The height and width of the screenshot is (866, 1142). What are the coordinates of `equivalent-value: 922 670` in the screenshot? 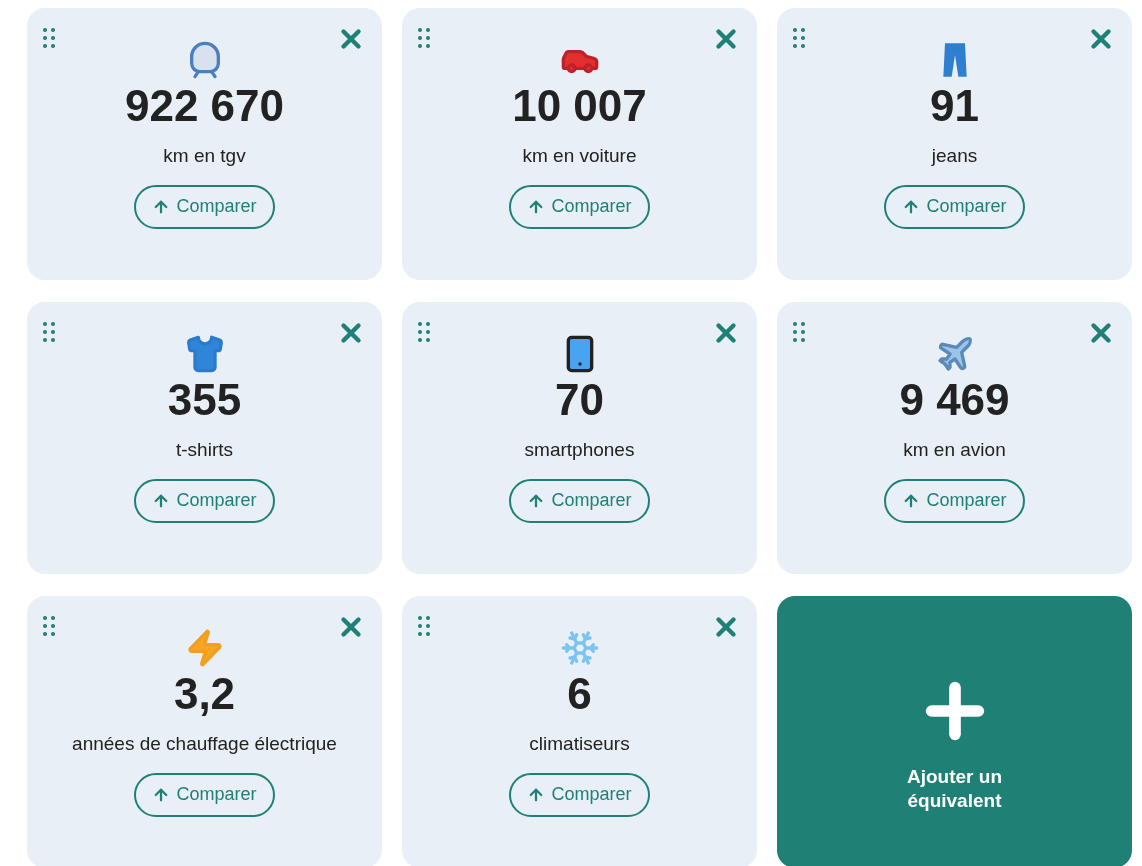 It's located at (204, 106).